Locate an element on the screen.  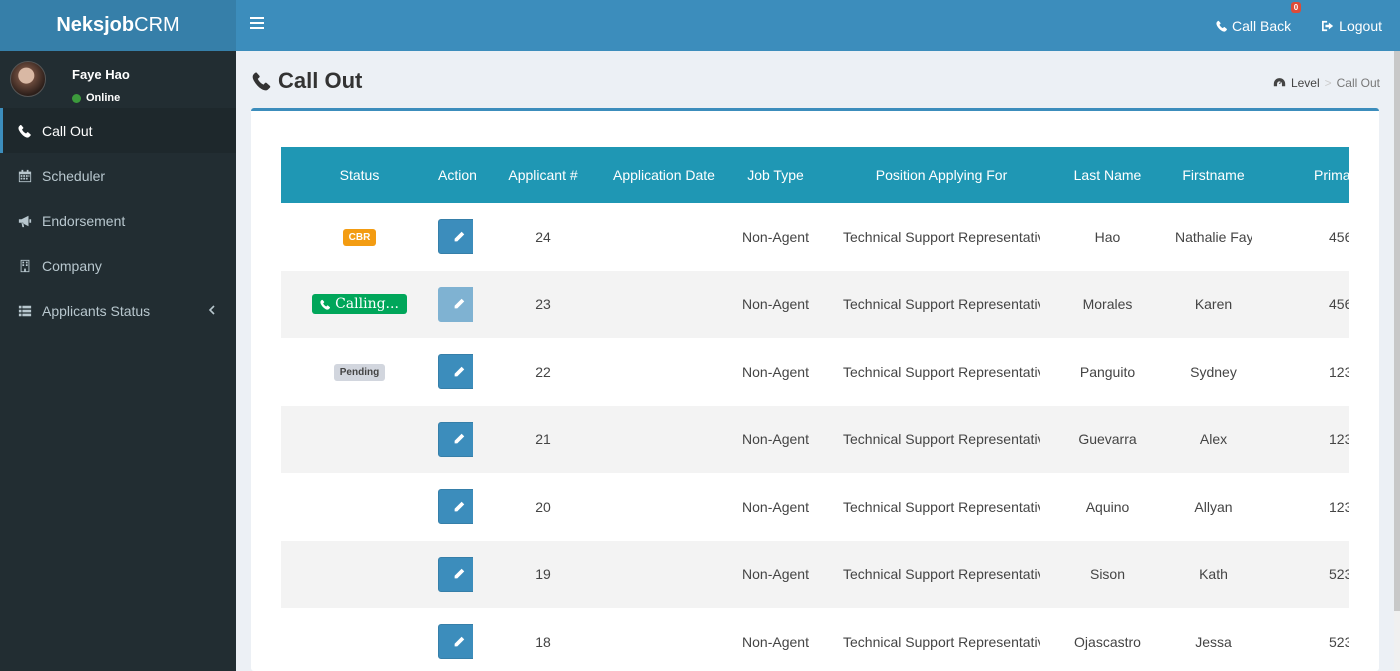
cell-last-name: Hao is located at coordinates (1107, 236).